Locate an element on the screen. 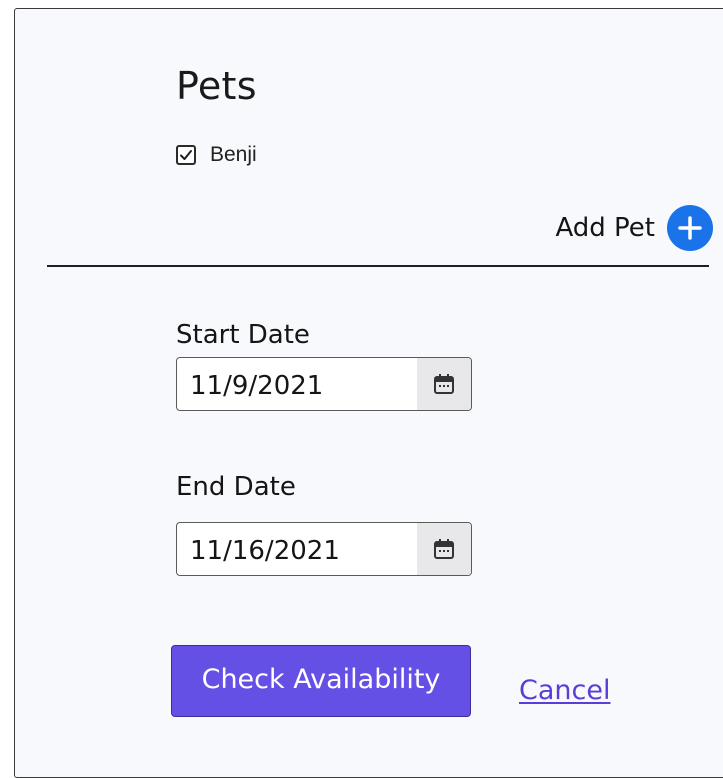 The width and height of the screenshot is (723, 778). section-divider is located at coordinates (378, 266).